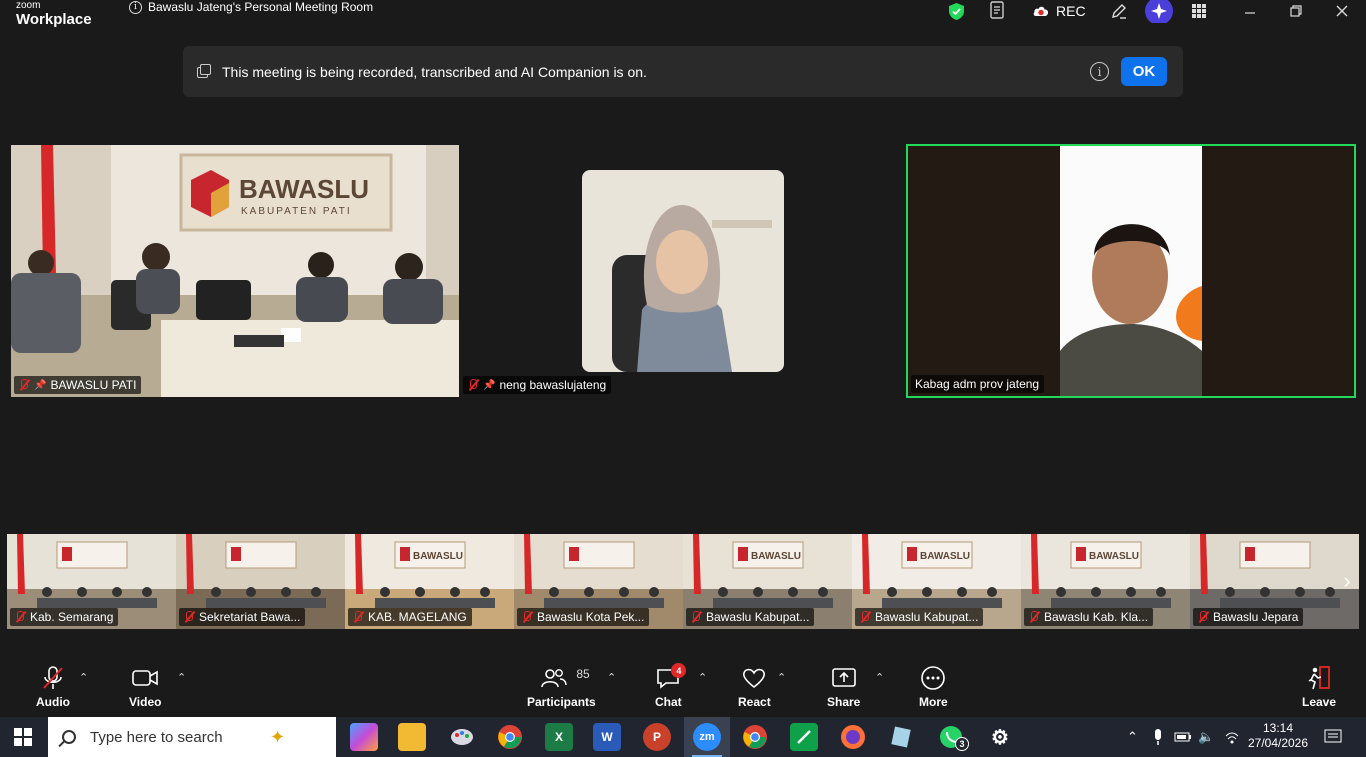 The image size is (1366, 757). I want to click on audio-button: Audio, so click(53, 687).